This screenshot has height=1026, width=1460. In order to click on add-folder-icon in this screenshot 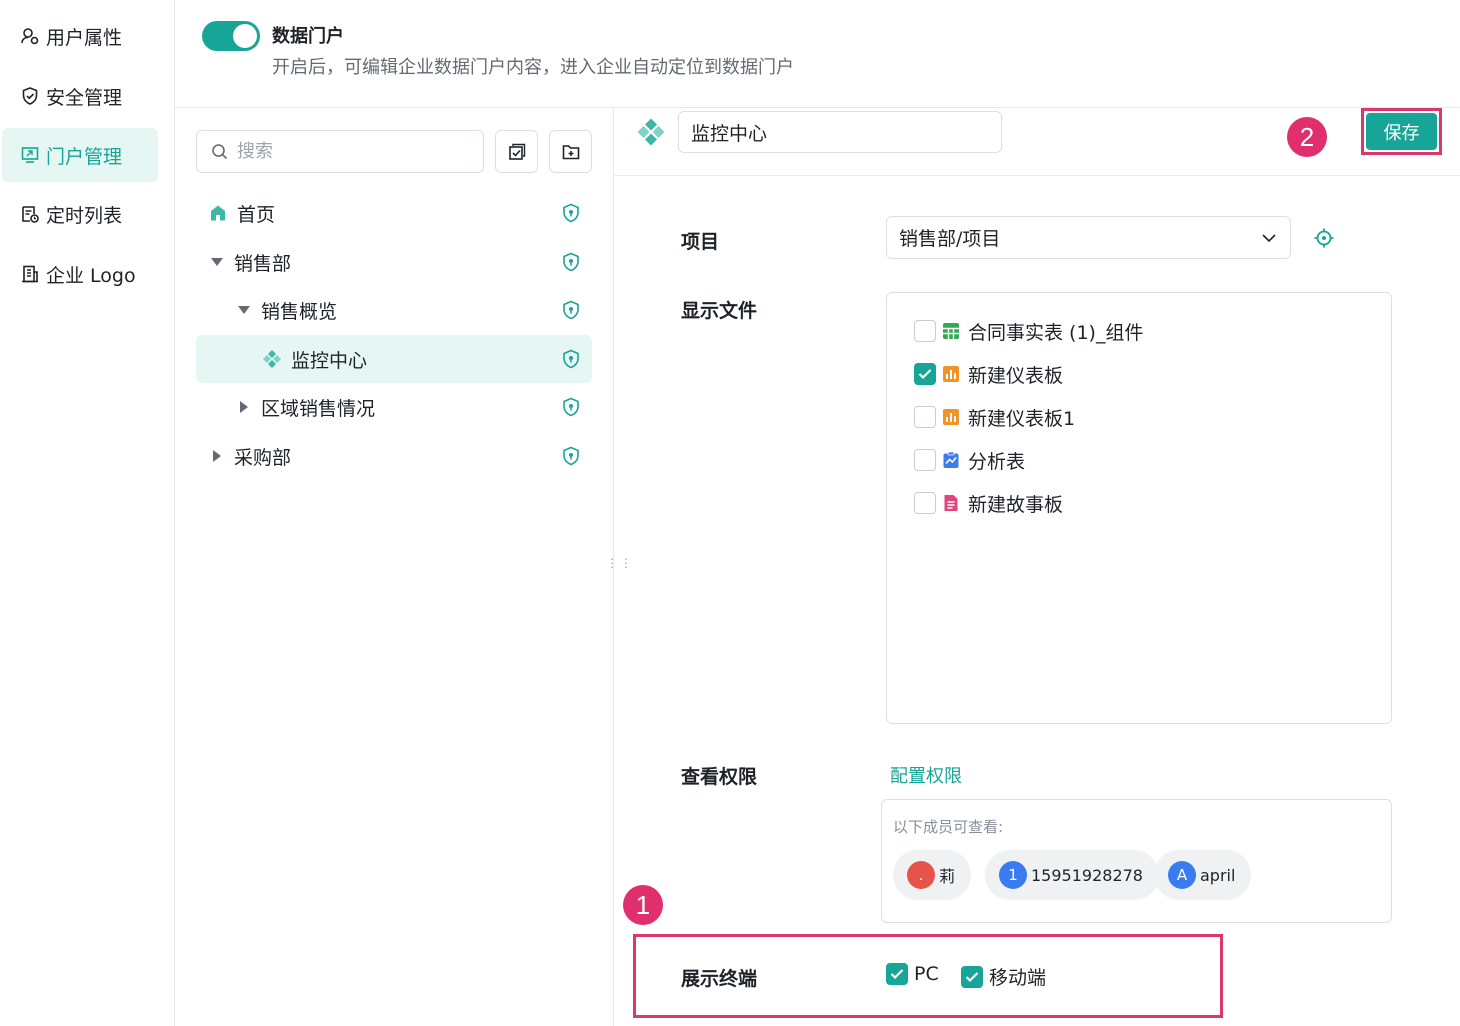, I will do `click(570, 151)`.